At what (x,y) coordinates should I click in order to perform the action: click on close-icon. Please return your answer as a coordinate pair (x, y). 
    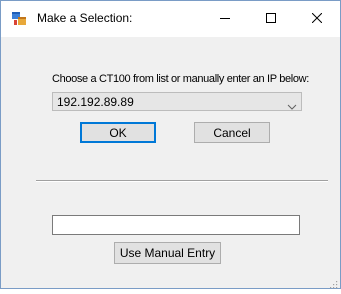
    Looking at the image, I should click on (317, 19).